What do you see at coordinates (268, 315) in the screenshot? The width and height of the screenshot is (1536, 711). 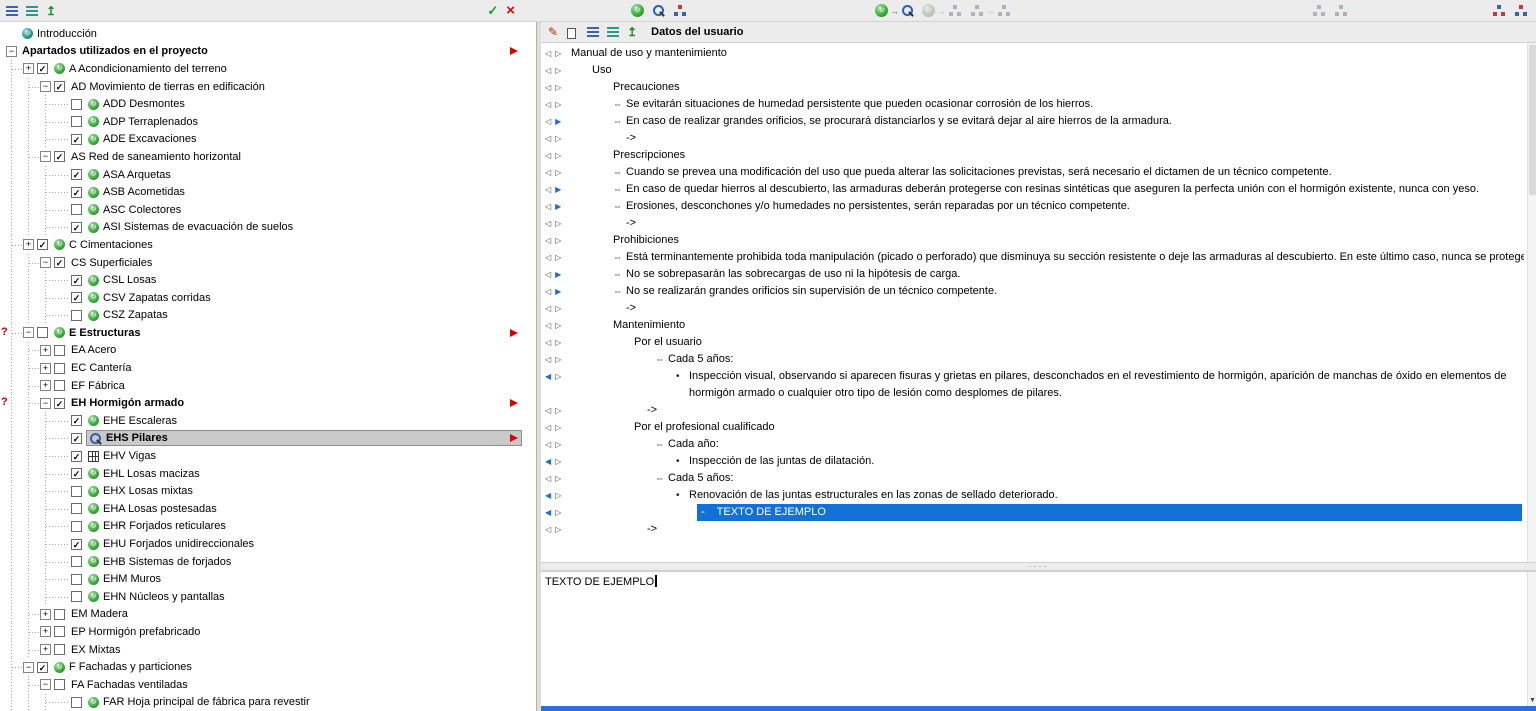 I see `tree-row: ↻ CSZ Zapatas` at bounding box center [268, 315].